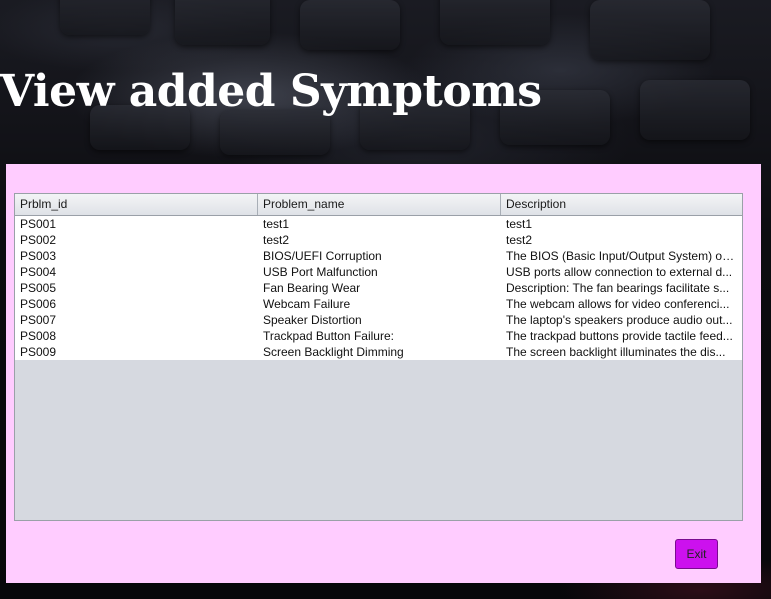 This screenshot has height=599, width=771. I want to click on cell-prblm-id: PS006, so click(38, 304).